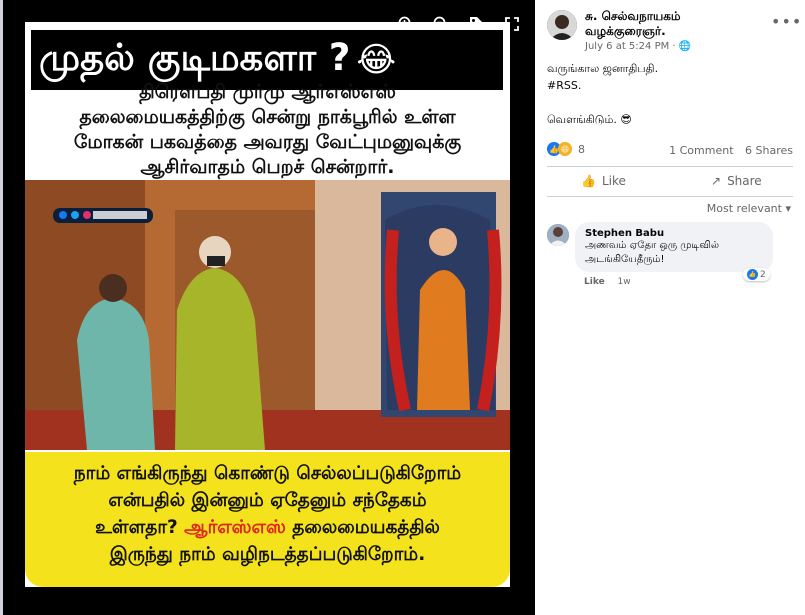 Image resolution: width=805 pixels, height=615 pixels. Describe the element at coordinates (769, 150) in the screenshot. I see `shares-count: 6 Shares` at that location.